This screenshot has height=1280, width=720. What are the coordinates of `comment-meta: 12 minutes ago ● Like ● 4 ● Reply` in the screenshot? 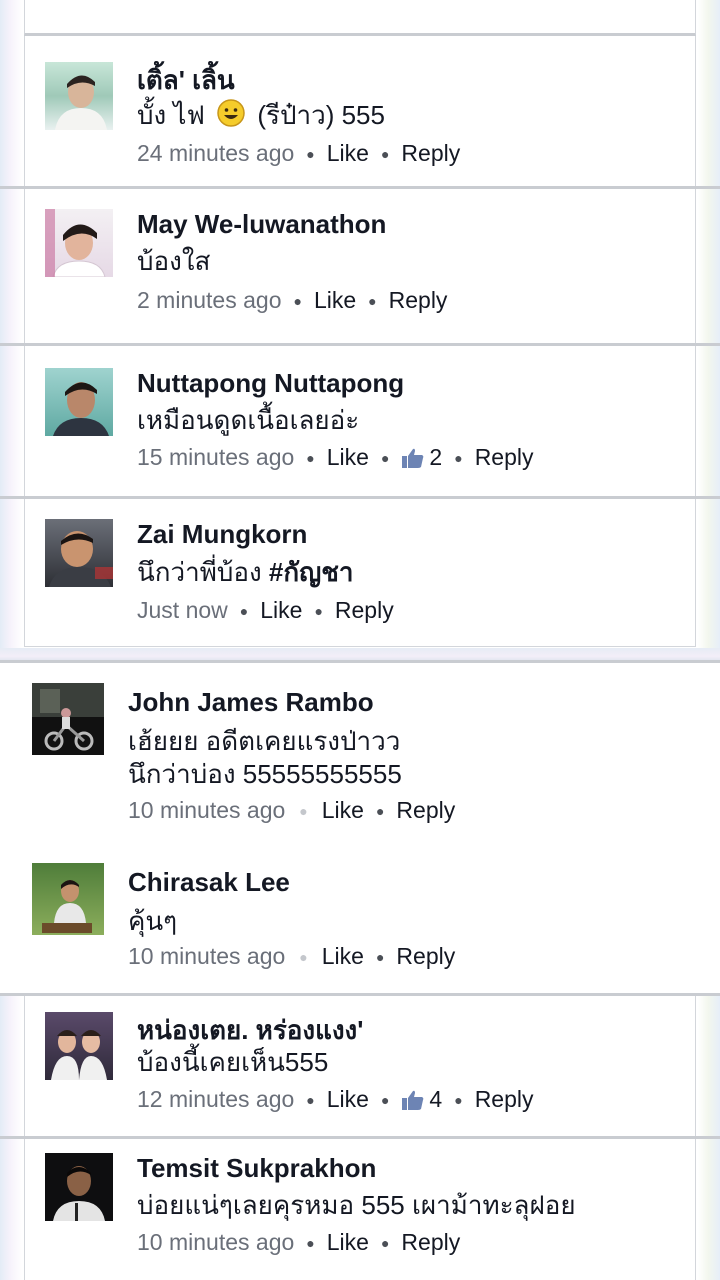 It's located at (335, 1099).